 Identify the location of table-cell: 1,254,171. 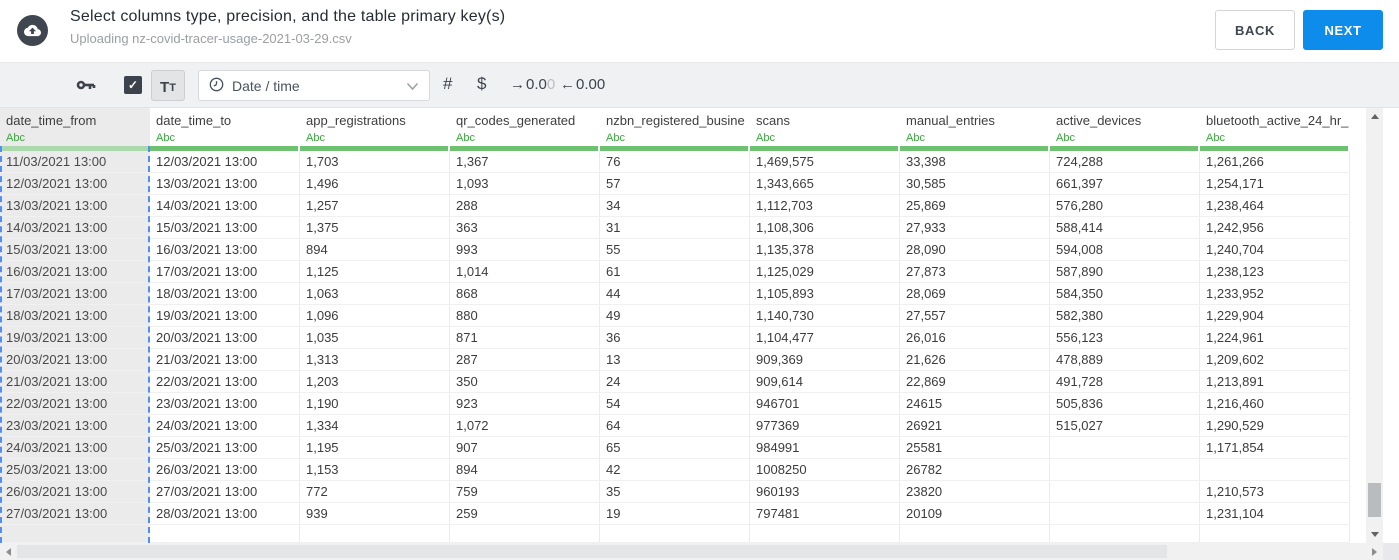
(1275, 184).